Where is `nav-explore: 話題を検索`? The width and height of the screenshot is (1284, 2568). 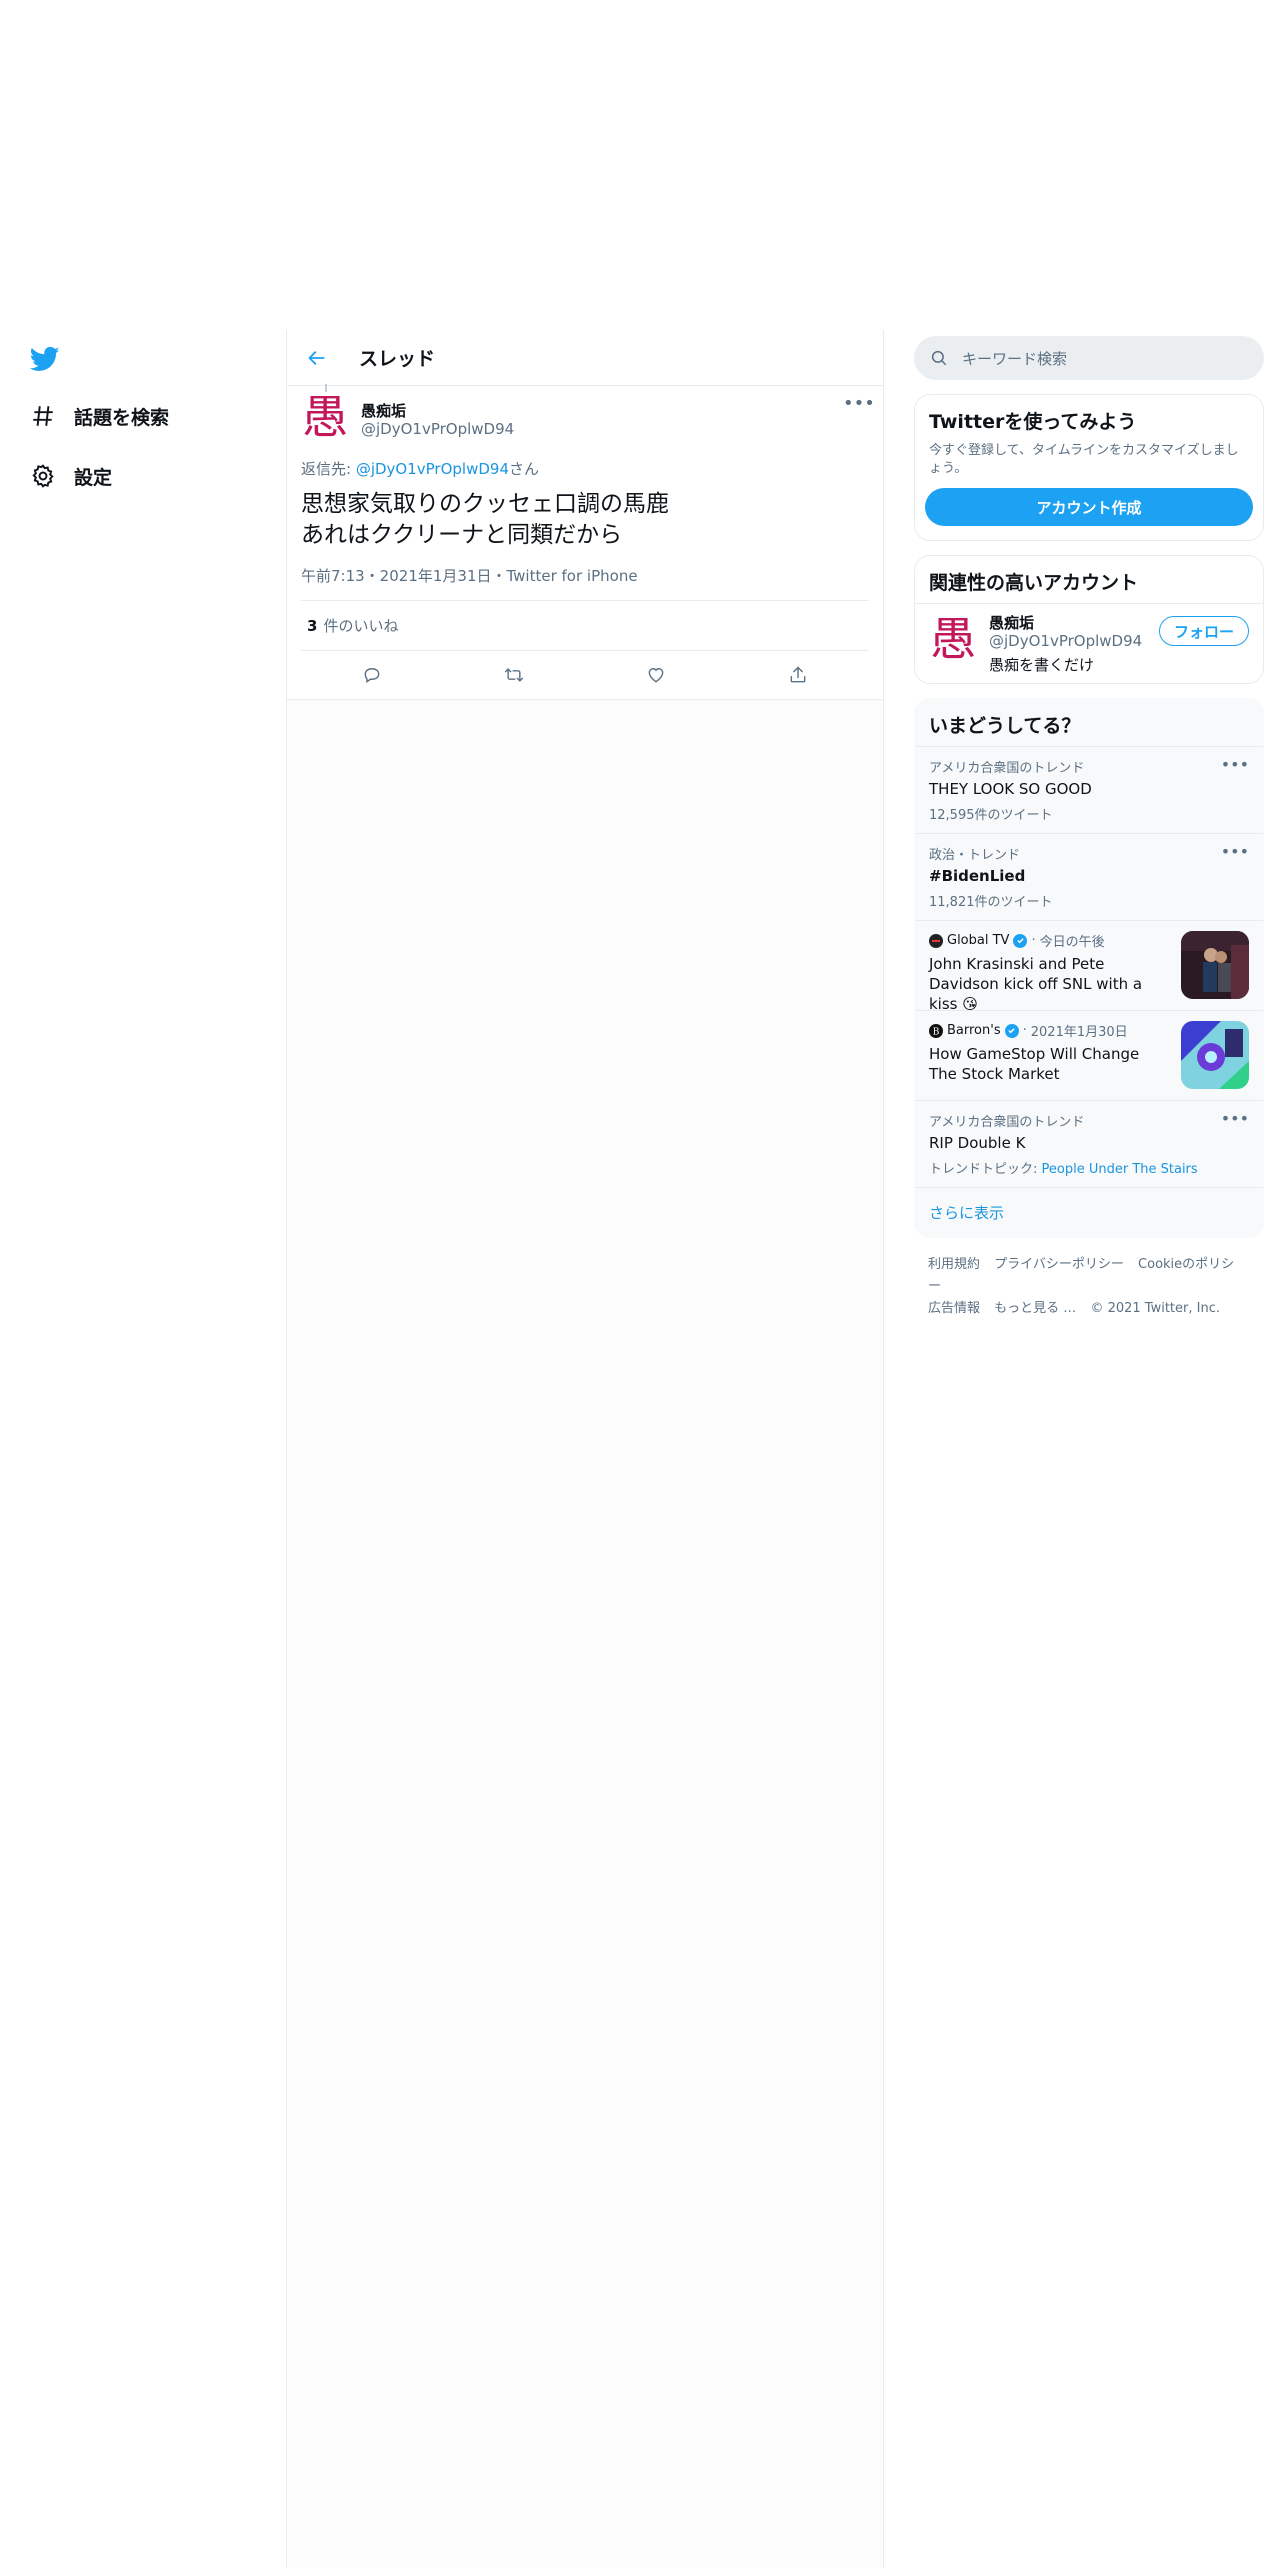
nav-explore: 話題を検索 is located at coordinates (98, 416).